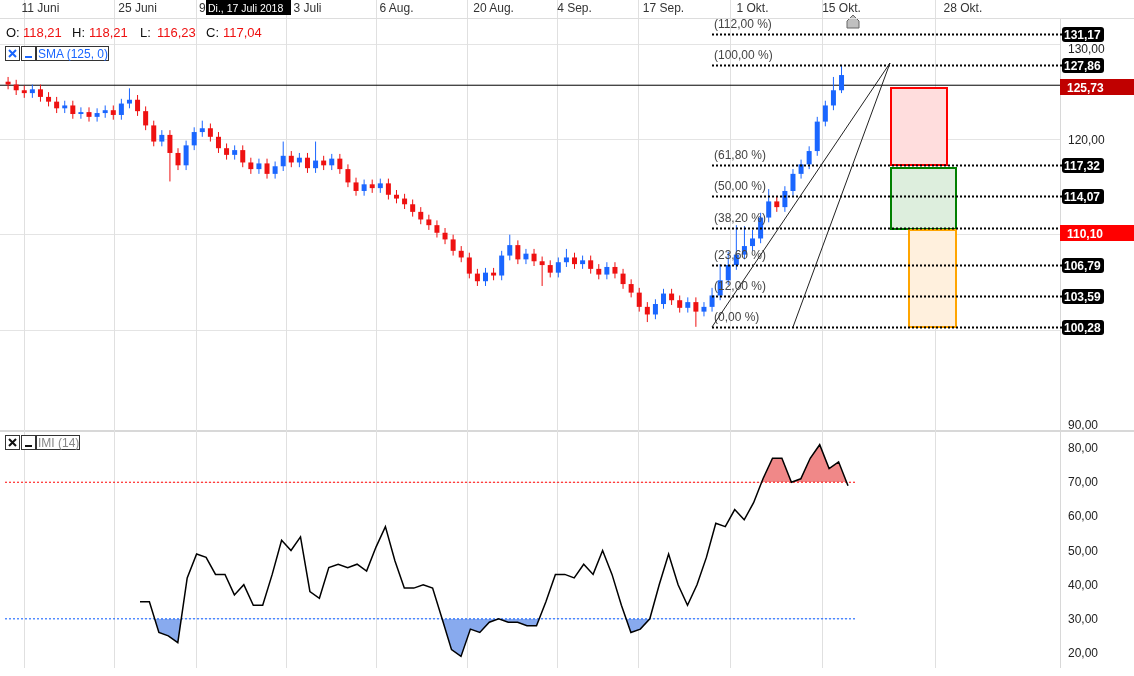 The image size is (1134, 676). Describe the element at coordinates (202, 8) in the screenshot. I see `date-label: 9` at that location.